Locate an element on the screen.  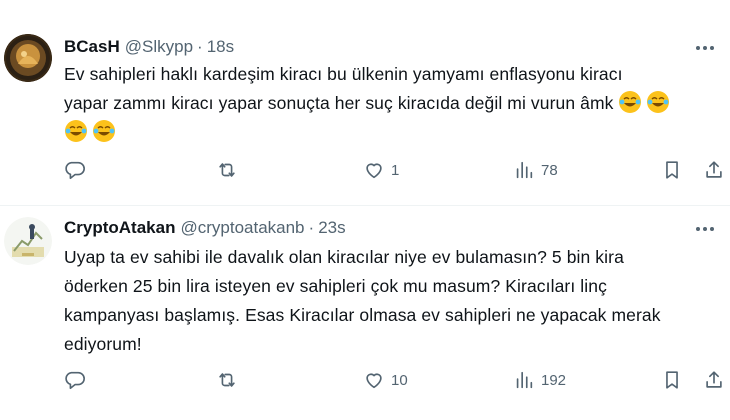
author-handle: @cryptoatakanb is located at coordinates (242, 228).